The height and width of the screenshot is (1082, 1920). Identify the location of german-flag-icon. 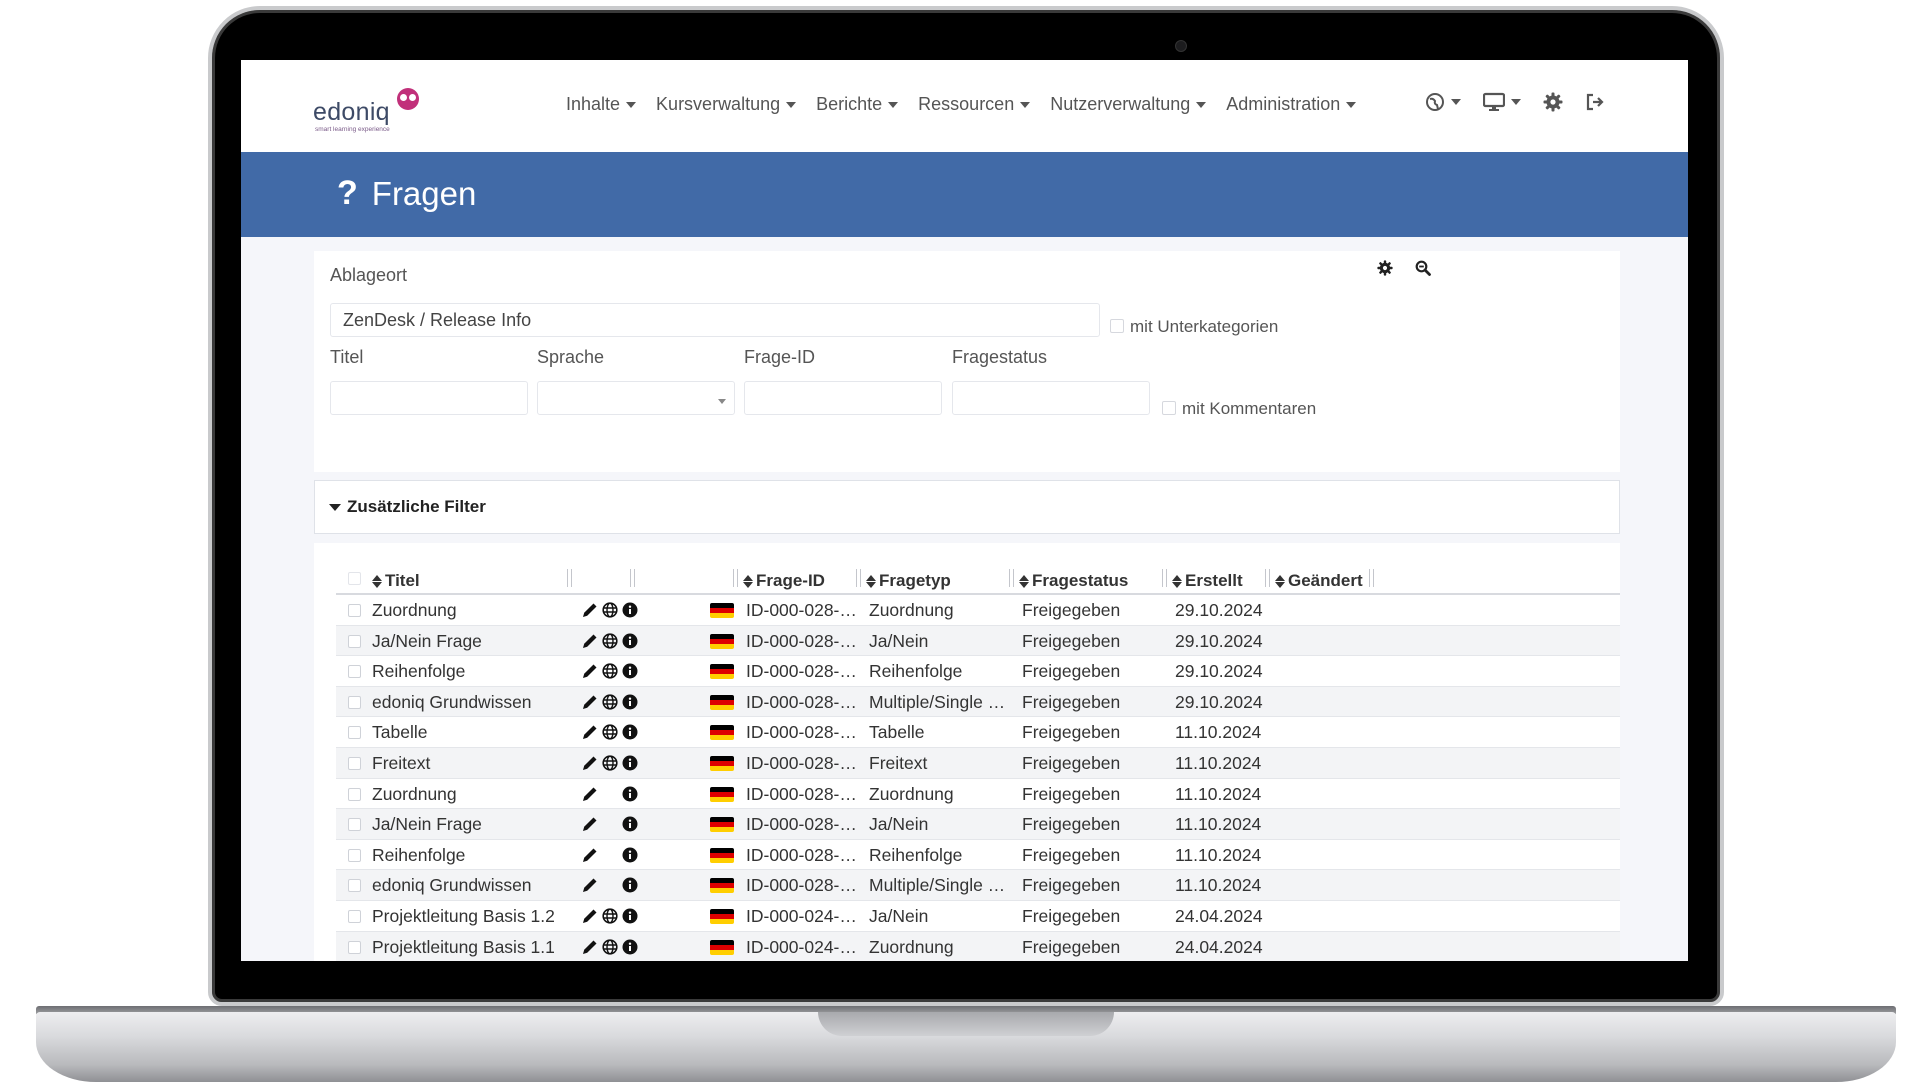
(722, 916).